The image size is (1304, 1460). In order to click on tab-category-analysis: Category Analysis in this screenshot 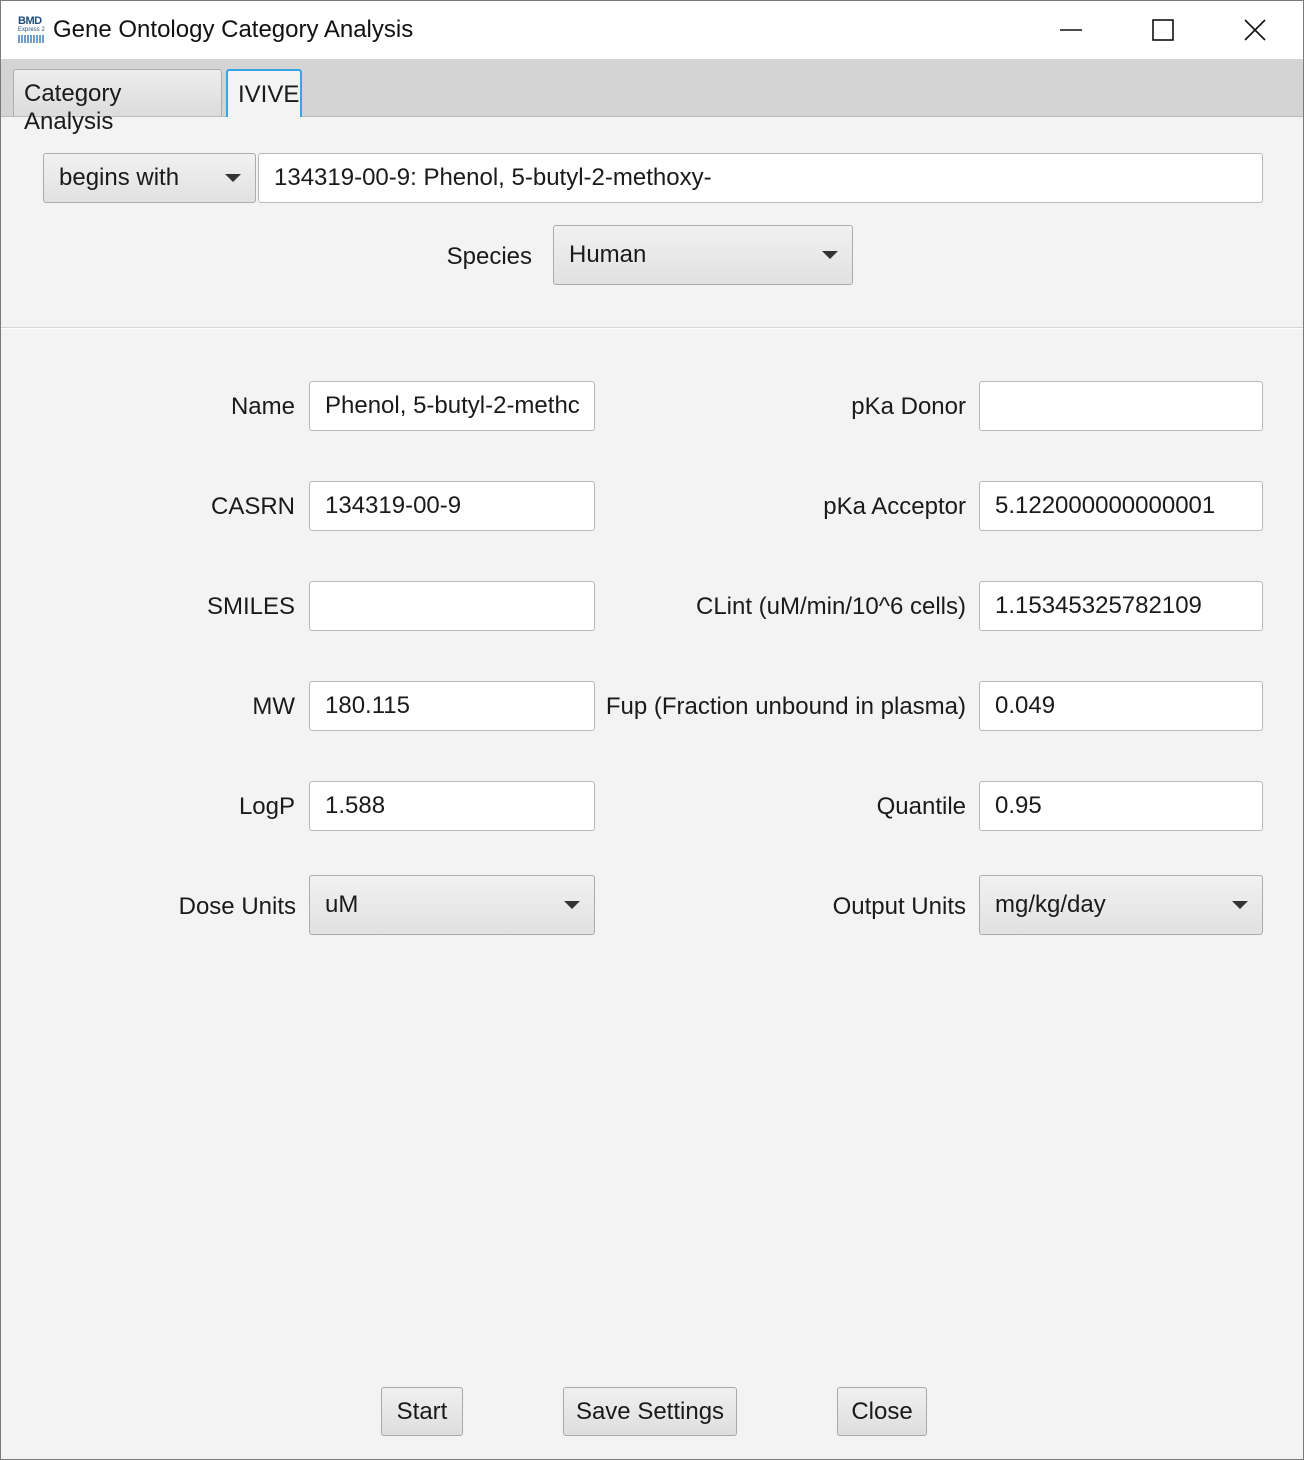, I will do `click(117, 102)`.